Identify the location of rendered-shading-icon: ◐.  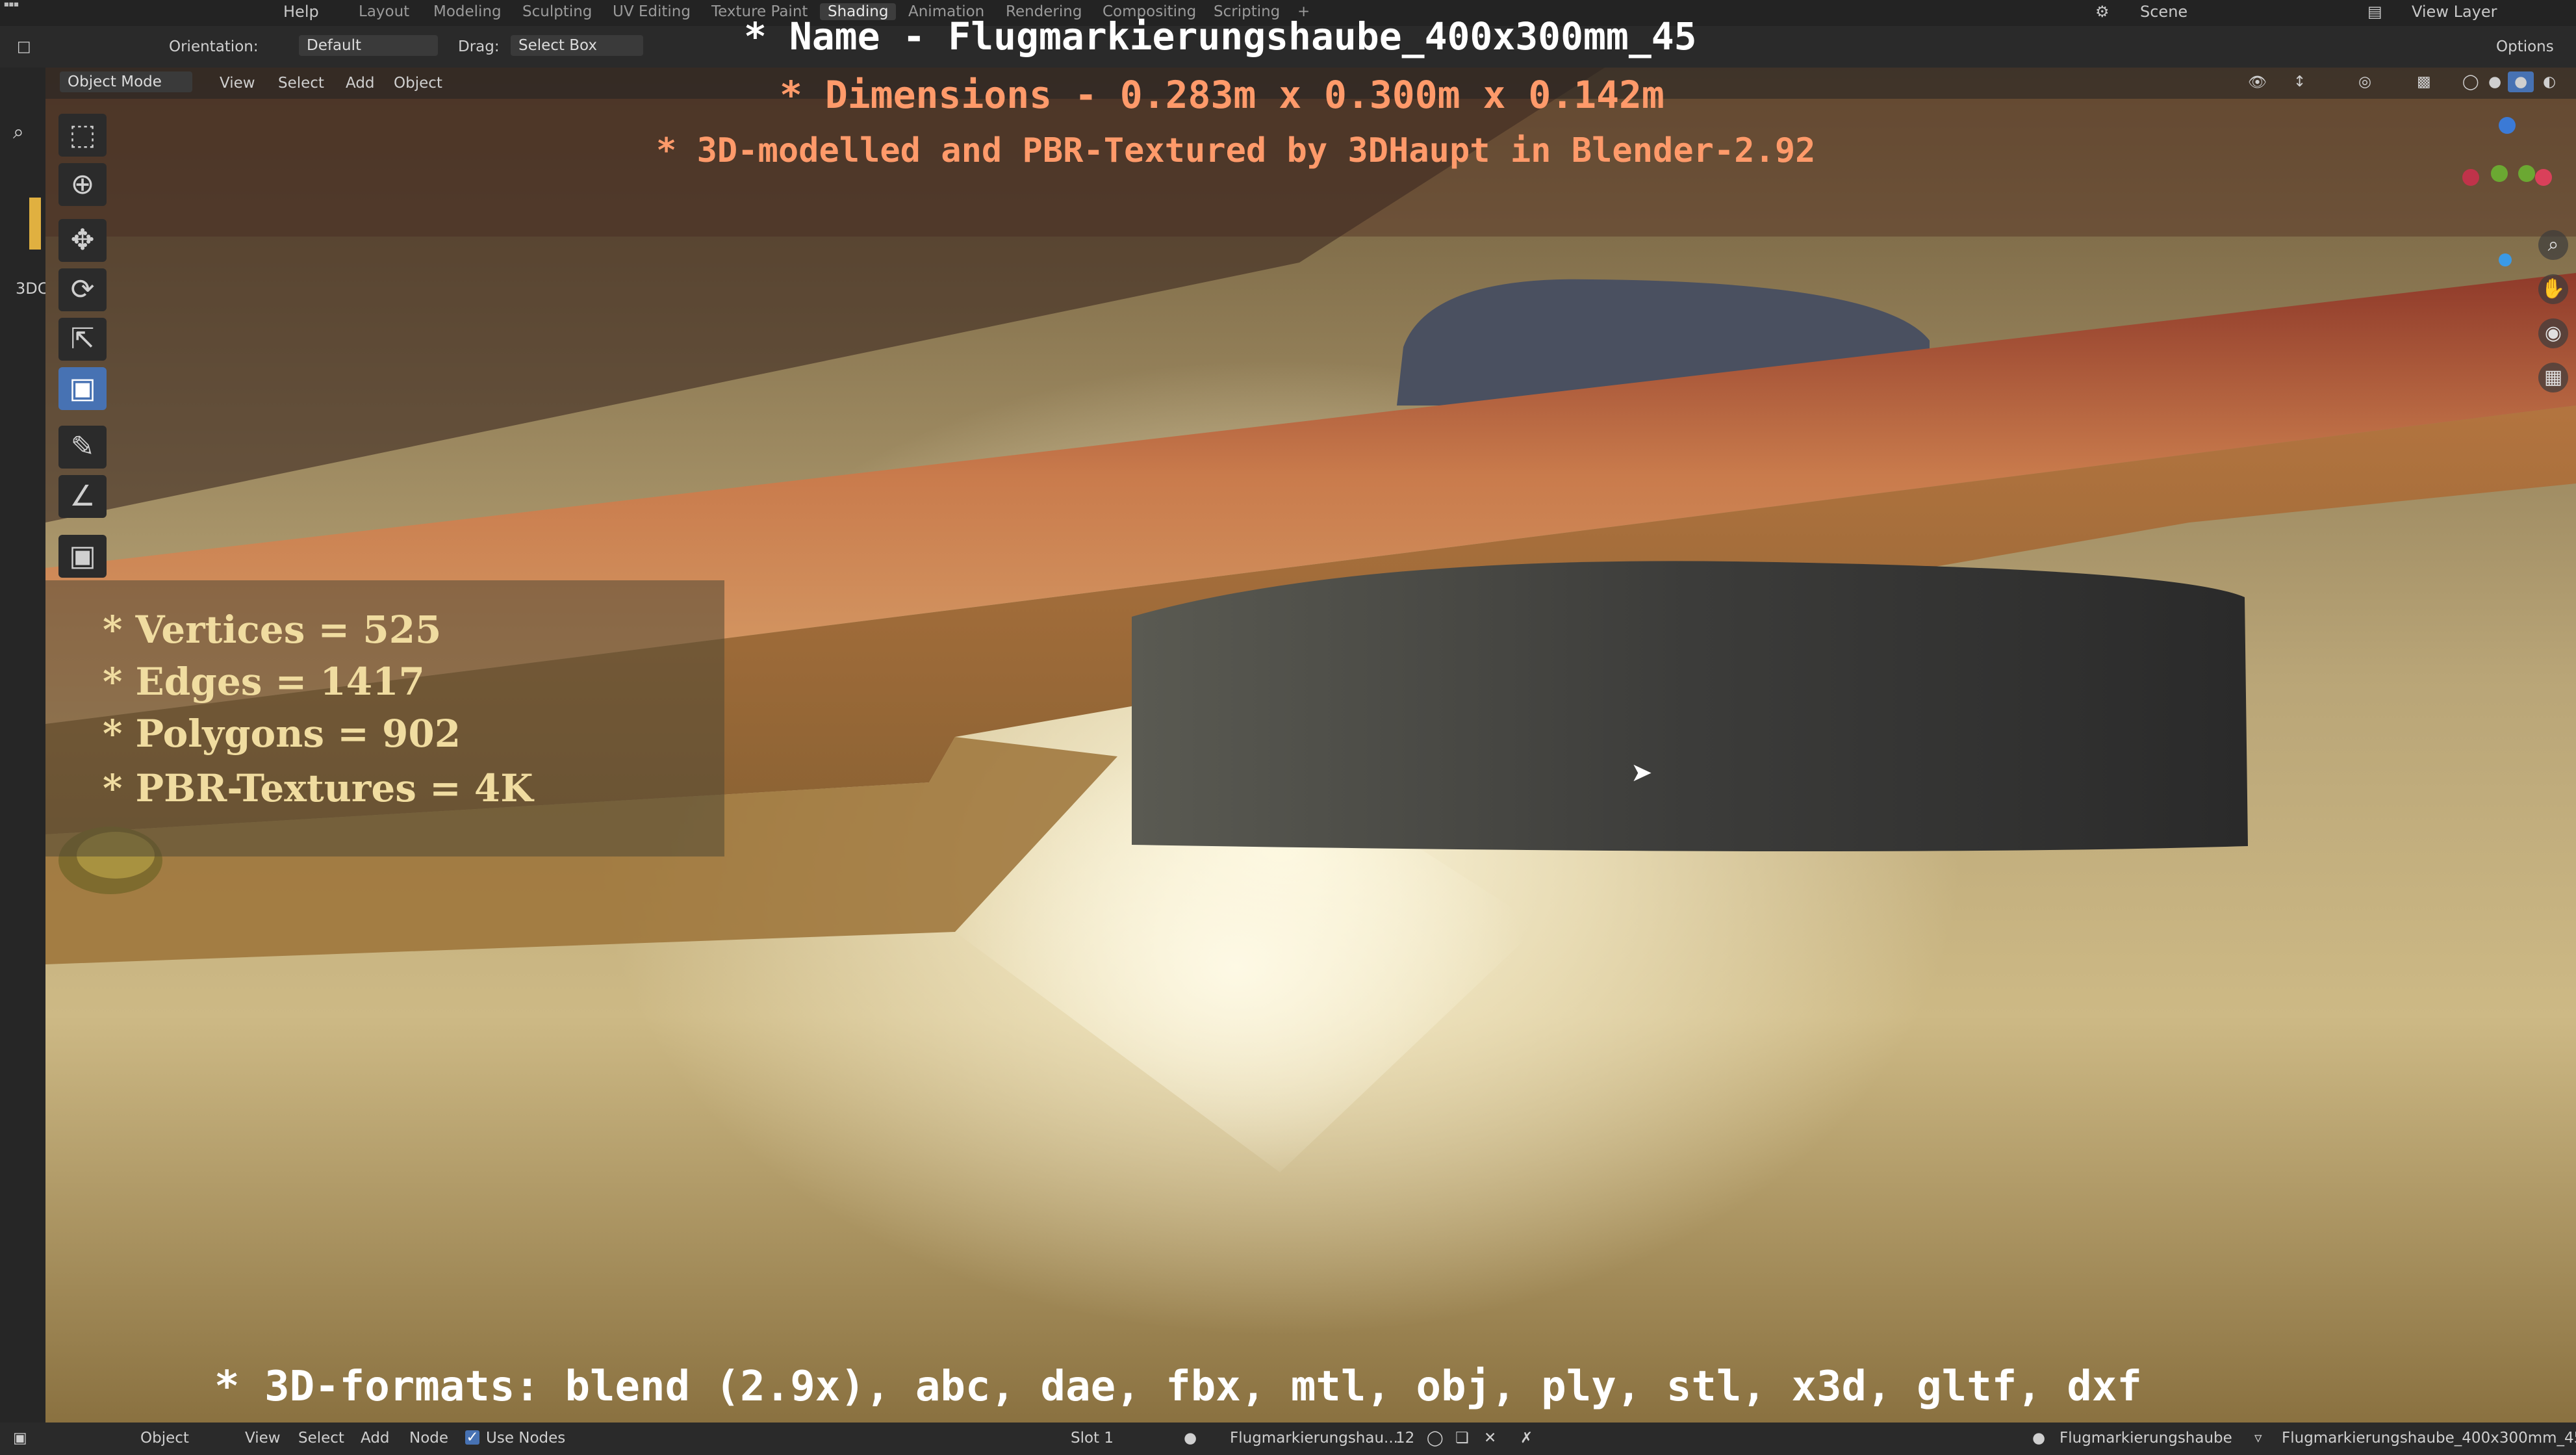
(2549, 81).